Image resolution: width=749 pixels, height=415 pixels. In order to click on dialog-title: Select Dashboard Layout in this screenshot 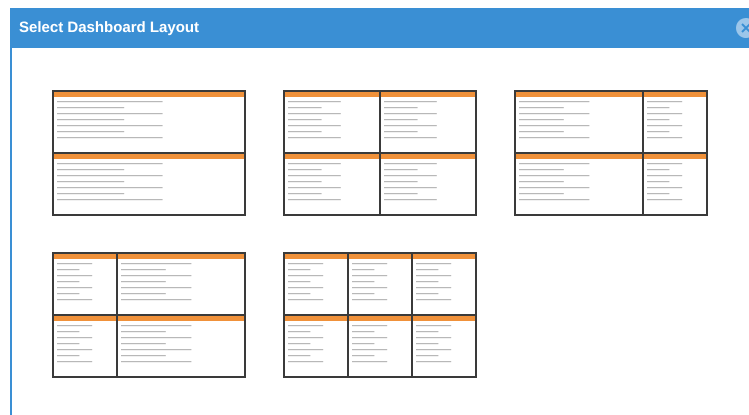, I will do `click(109, 28)`.